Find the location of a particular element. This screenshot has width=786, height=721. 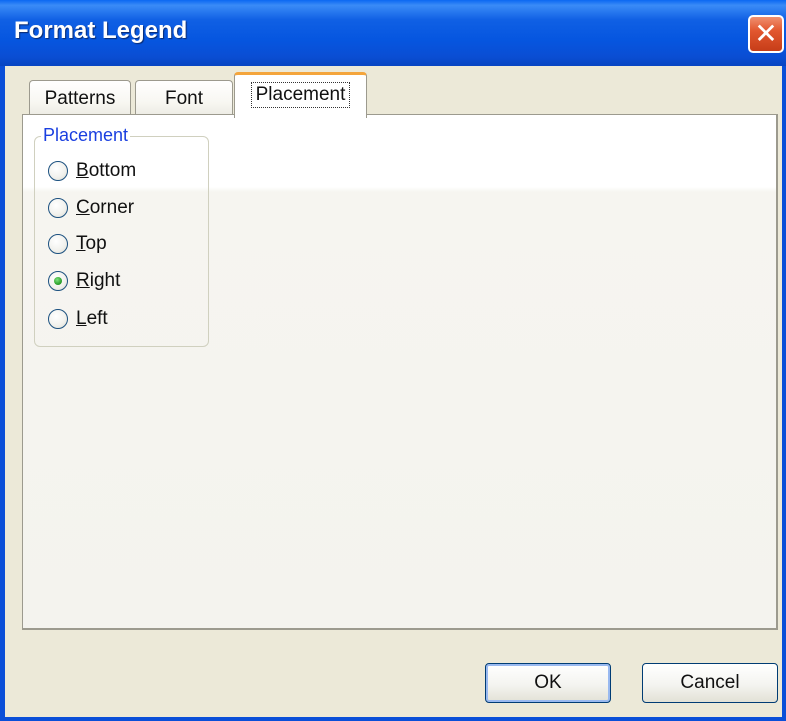

close-button: ✕ is located at coordinates (766, 34).